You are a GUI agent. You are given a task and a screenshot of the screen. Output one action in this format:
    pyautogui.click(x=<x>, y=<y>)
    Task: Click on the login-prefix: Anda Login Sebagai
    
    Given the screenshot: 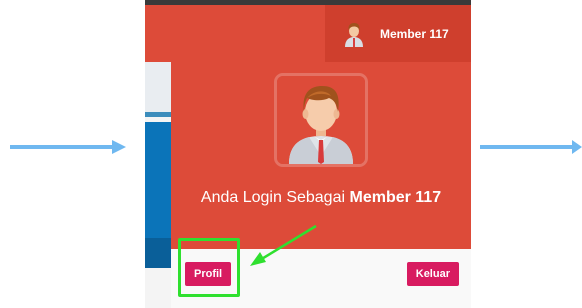 What is the action you would take?
    pyautogui.click(x=273, y=197)
    